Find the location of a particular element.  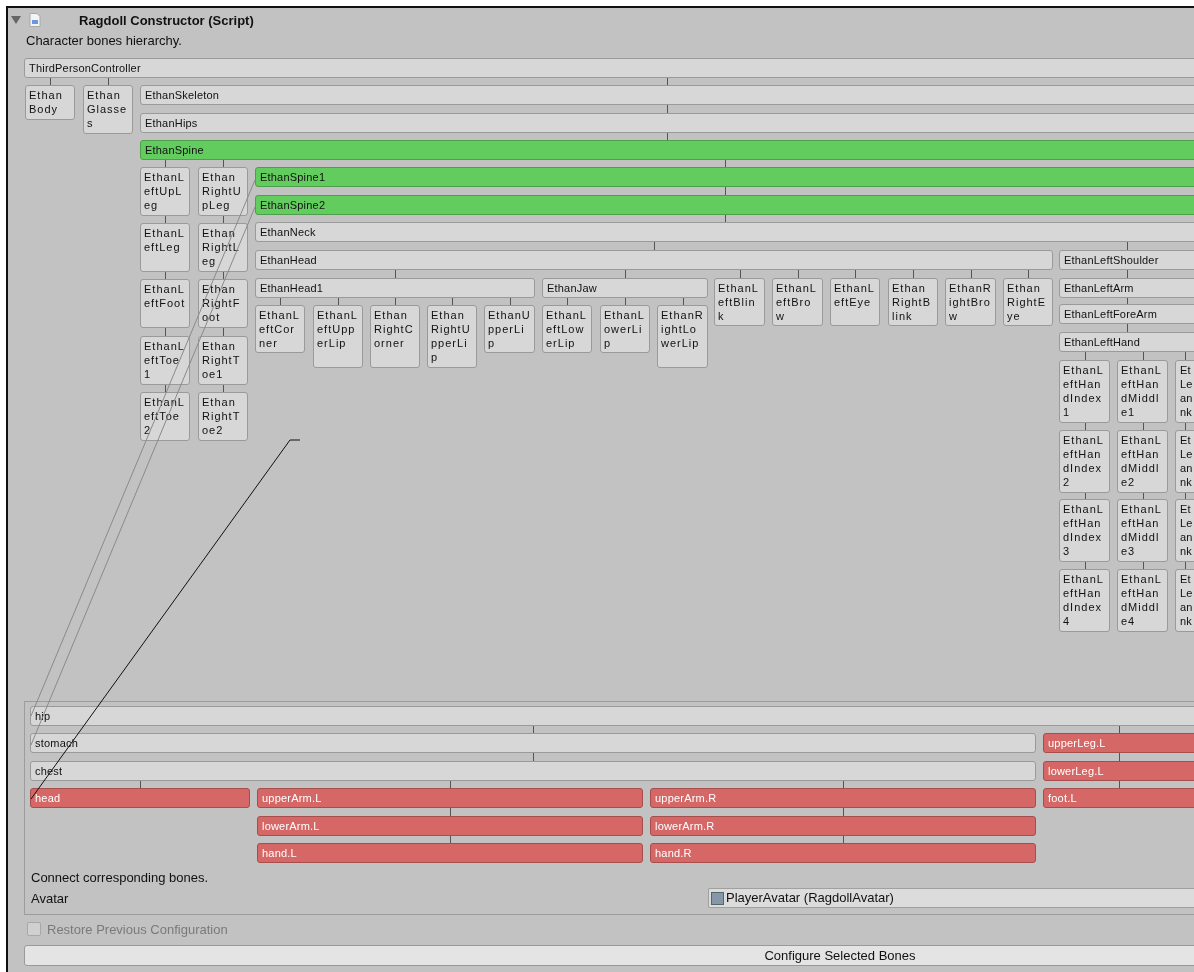

bone-node: EthanNeck is located at coordinates (724, 232).